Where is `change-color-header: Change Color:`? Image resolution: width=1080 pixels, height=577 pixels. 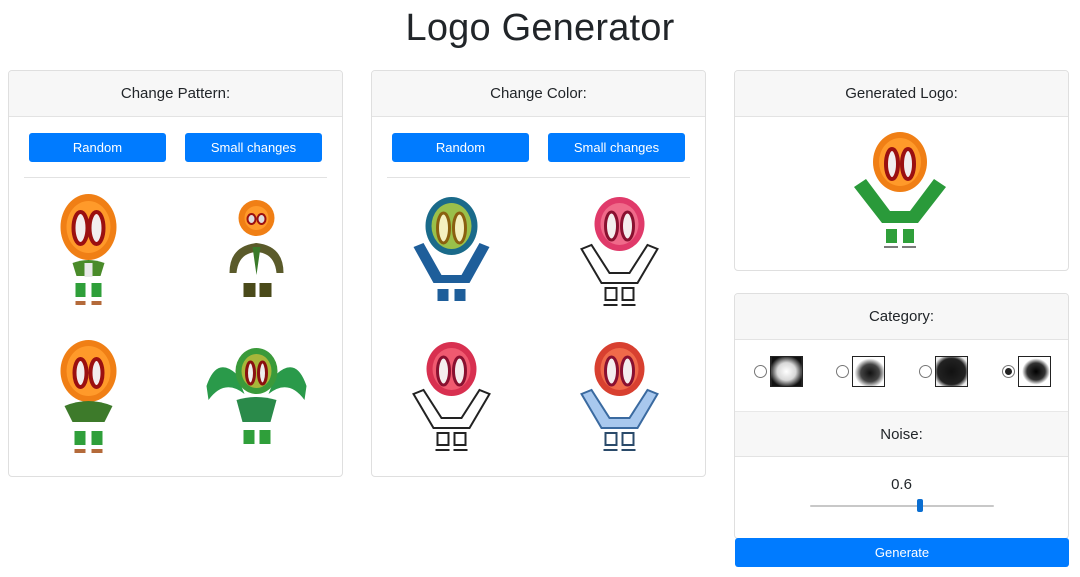 change-color-header: Change Color: is located at coordinates (538, 94).